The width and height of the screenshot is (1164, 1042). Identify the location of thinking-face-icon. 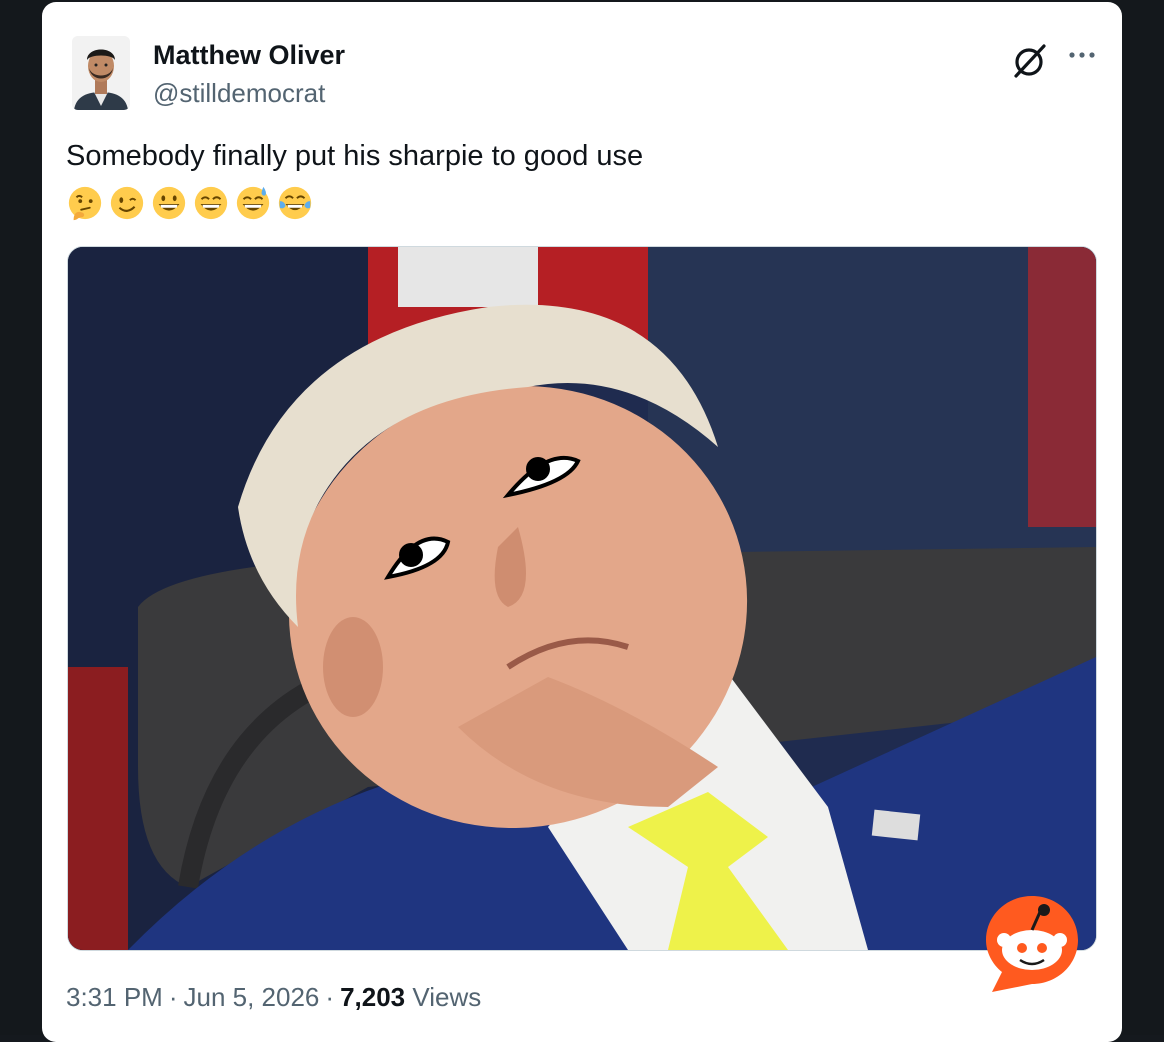
(85, 203).